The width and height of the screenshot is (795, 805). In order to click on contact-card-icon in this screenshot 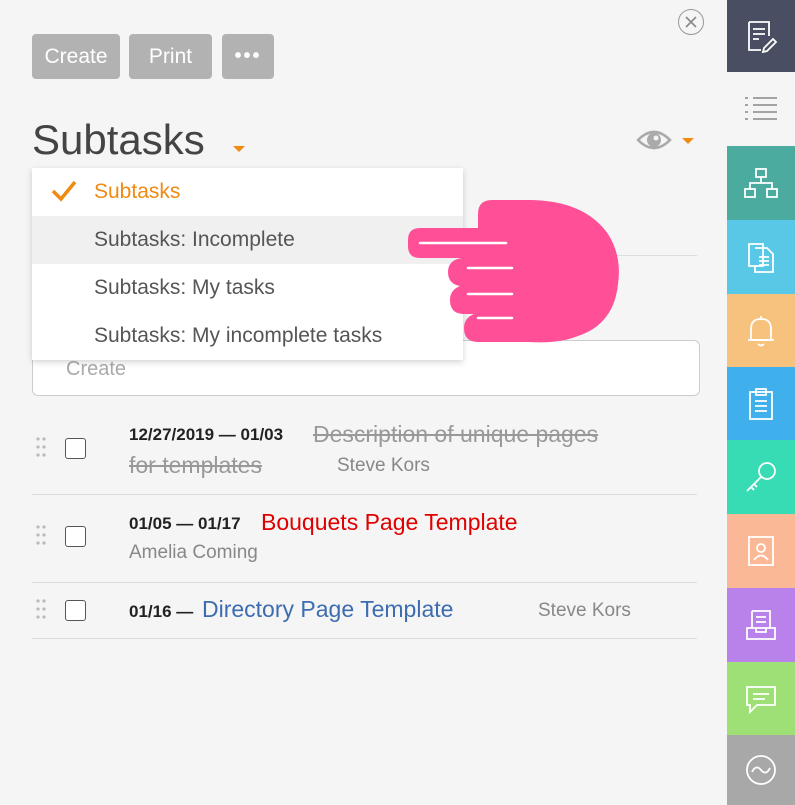, I will do `click(761, 551)`.